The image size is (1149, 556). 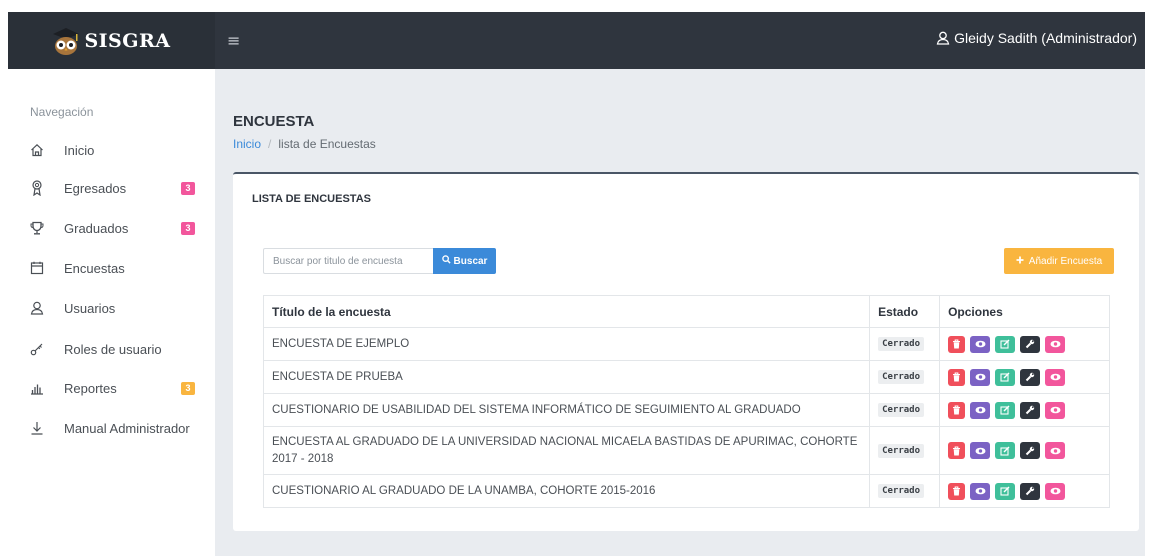 I want to click on sidebar-item-reportes: Reportes 3, so click(x=111, y=388).